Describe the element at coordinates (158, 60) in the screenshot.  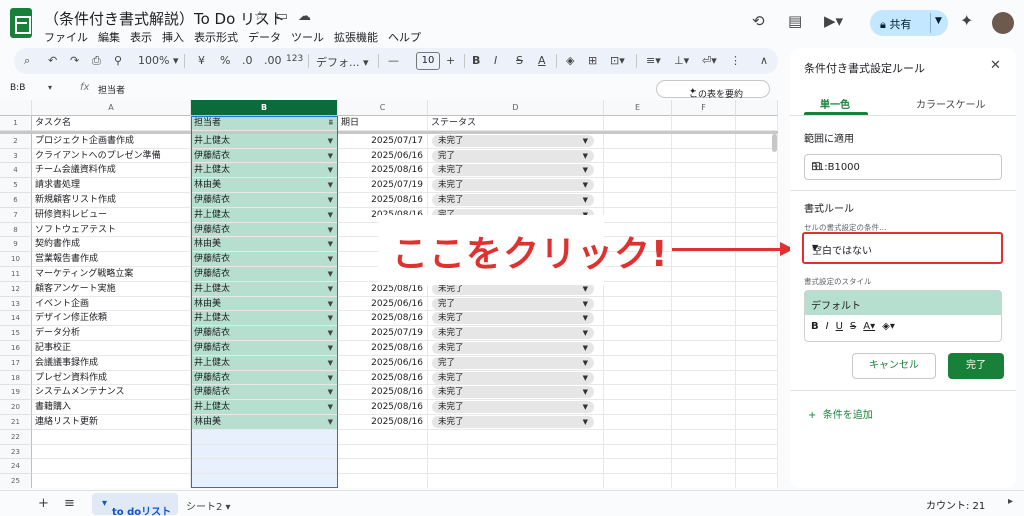
I see `zoom-select: 100% ▾` at that location.